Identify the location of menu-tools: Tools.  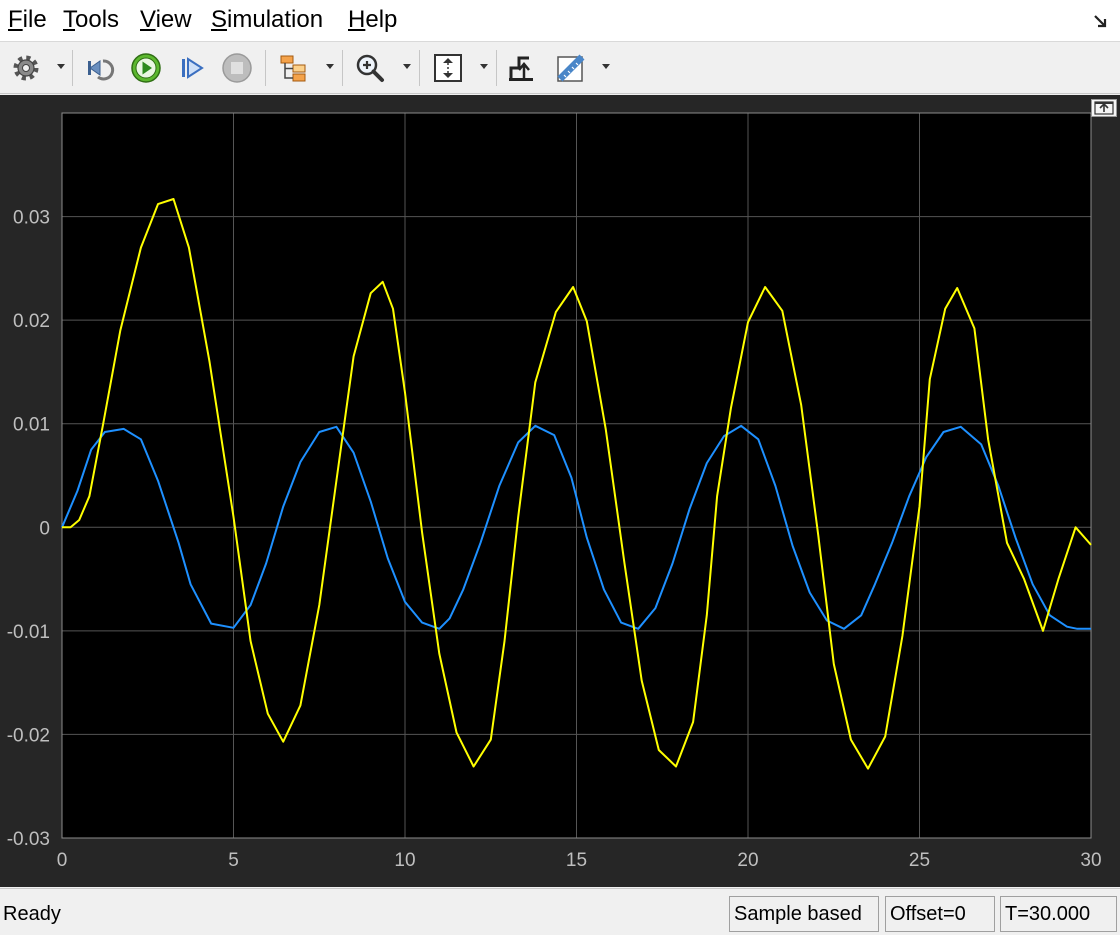
(91, 20).